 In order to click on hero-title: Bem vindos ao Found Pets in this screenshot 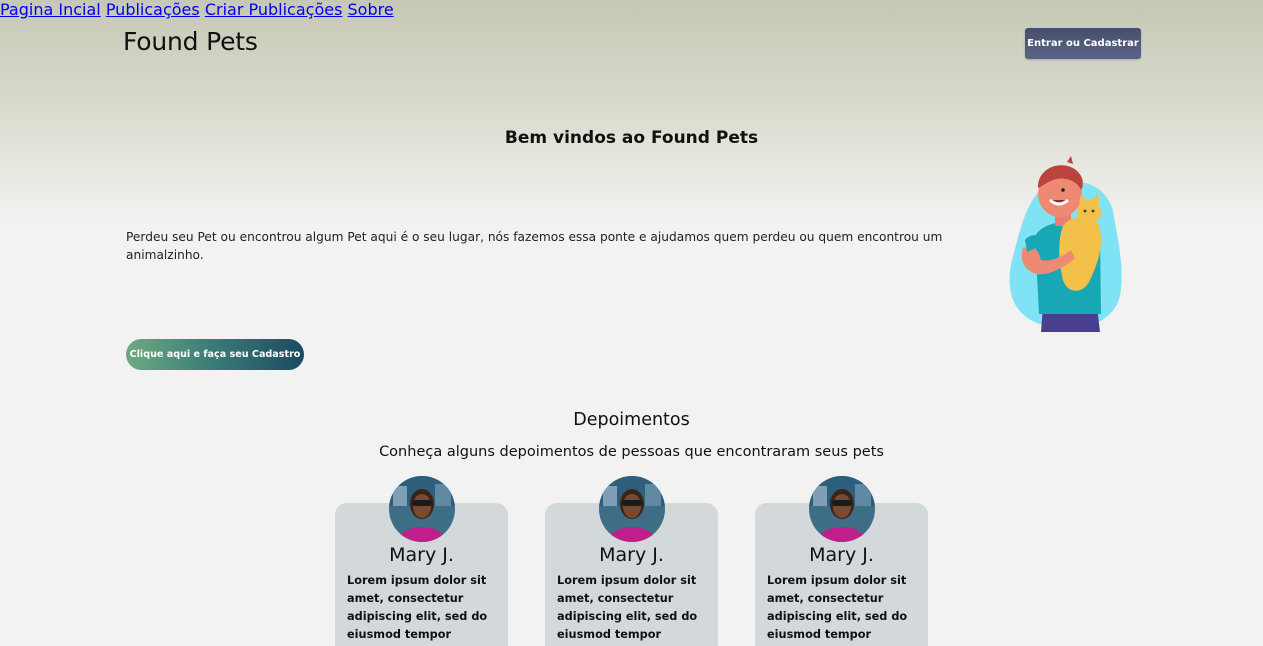, I will do `click(631, 138)`.